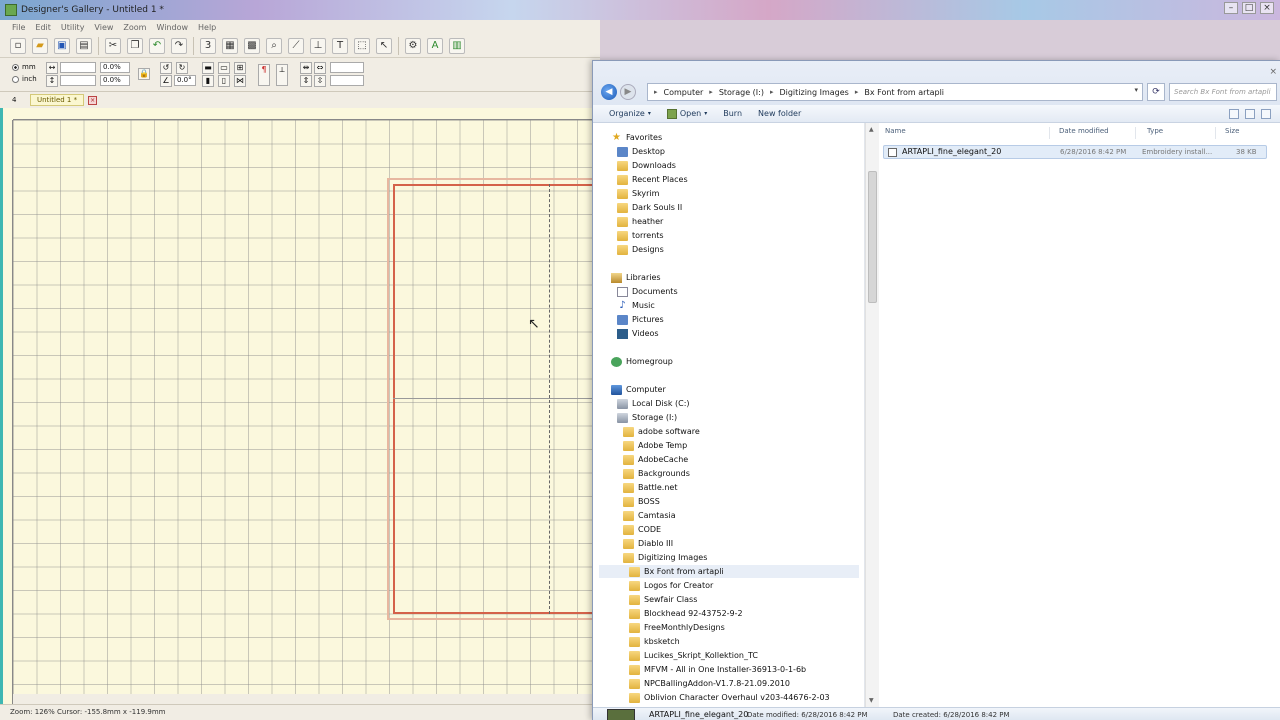  I want to click on breadcrumb-bx-font: Bx Font from artapli, so click(904, 92).